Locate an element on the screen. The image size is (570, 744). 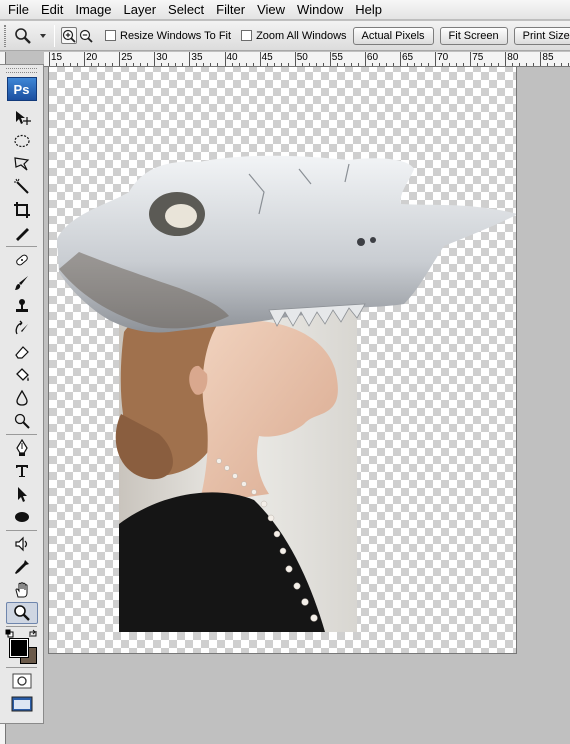
lasso-icon is located at coordinates (21, 164).